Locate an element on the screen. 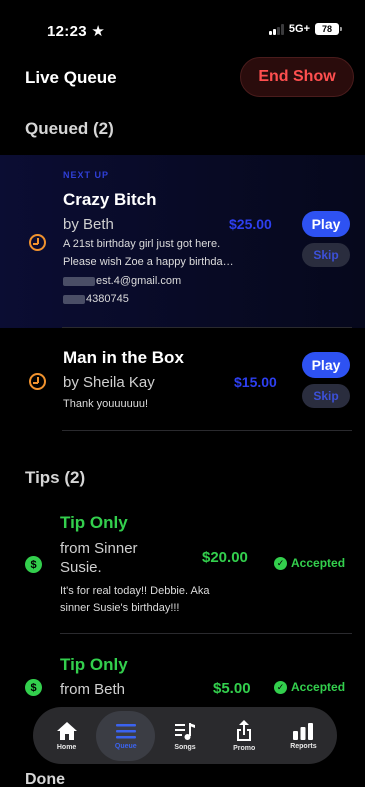  tip-message-line1: It's for real today!! Debbie. Aka is located at coordinates (135, 591).